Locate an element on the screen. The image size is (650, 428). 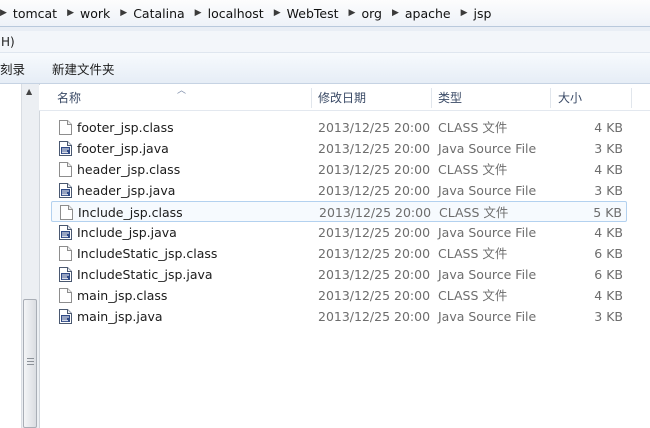
file-name: main_jsp.class is located at coordinates (122, 295).